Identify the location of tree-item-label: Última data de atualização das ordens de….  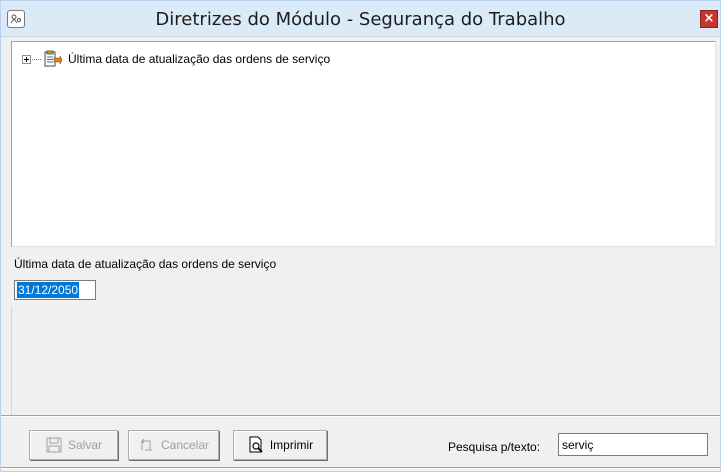
(199, 59).